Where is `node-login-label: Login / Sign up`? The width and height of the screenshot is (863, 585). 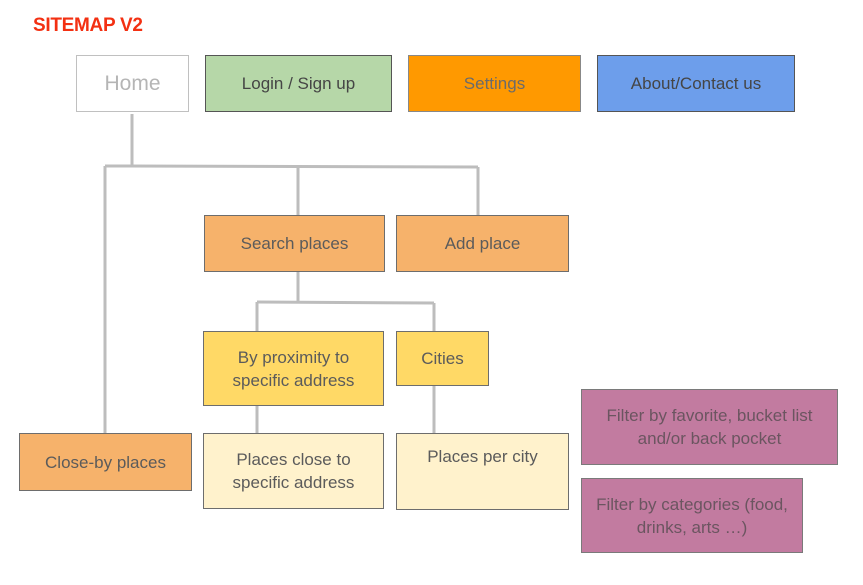 node-login-label: Login / Sign up is located at coordinates (298, 83).